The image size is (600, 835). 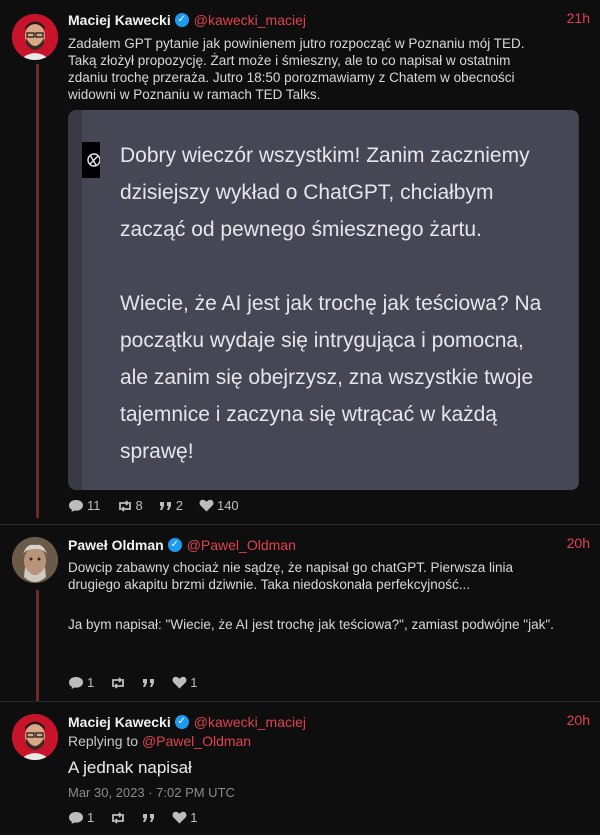 I want to click on replying-to-label: Replying to, so click(x=103, y=741).